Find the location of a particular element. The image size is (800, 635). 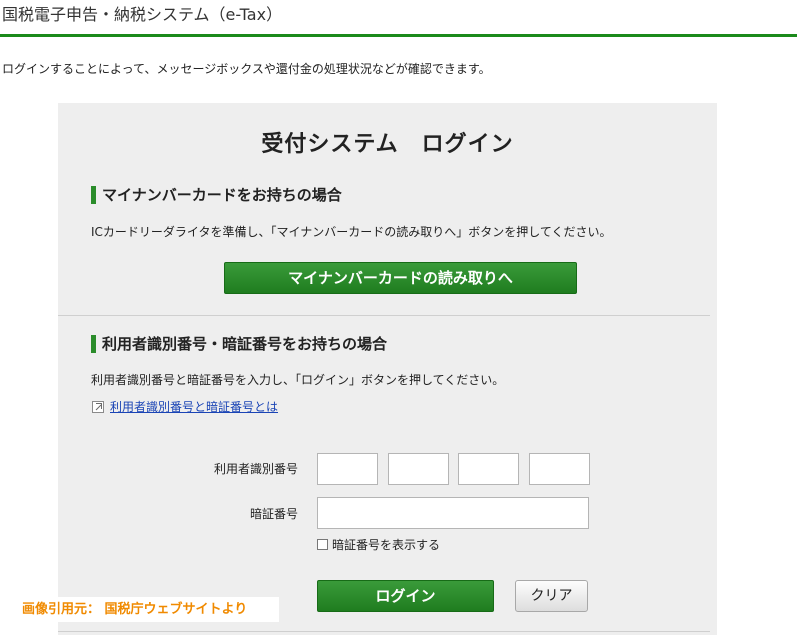

section-divider is located at coordinates (384, 315).